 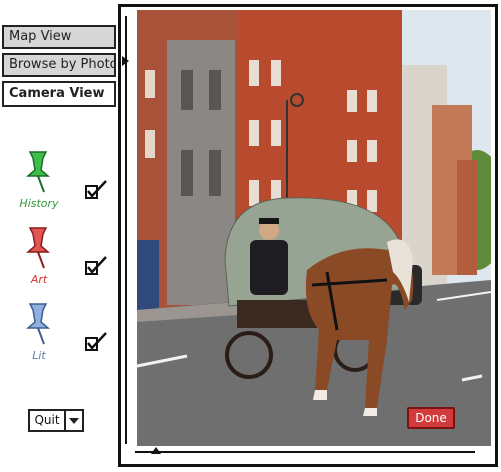 What do you see at coordinates (96, 190) in the screenshot?
I see `history-checkbox` at bounding box center [96, 190].